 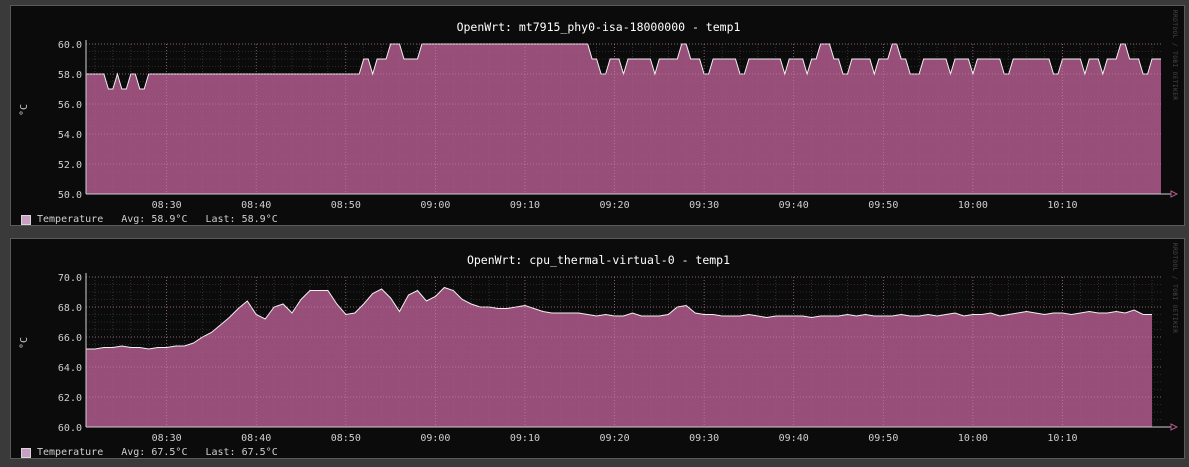 What do you see at coordinates (70, 195) in the screenshot?
I see `y-tick-label: 50.0` at bounding box center [70, 195].